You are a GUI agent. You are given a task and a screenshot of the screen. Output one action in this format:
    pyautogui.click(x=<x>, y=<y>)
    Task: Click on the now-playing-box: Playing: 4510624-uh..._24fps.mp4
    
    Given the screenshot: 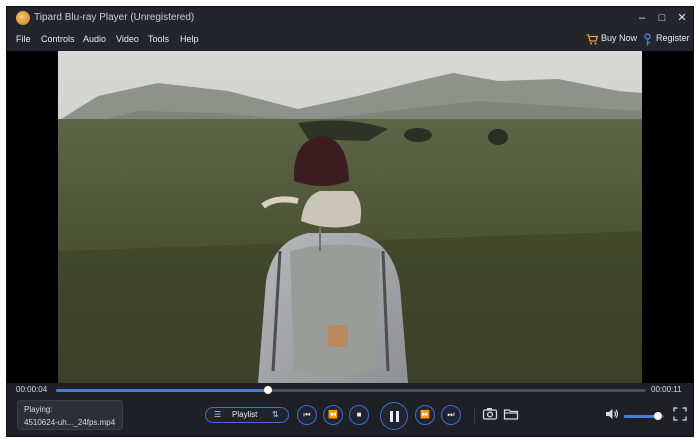 What is the action you would take?
    pyautogui.click(x=70, y=415)
    